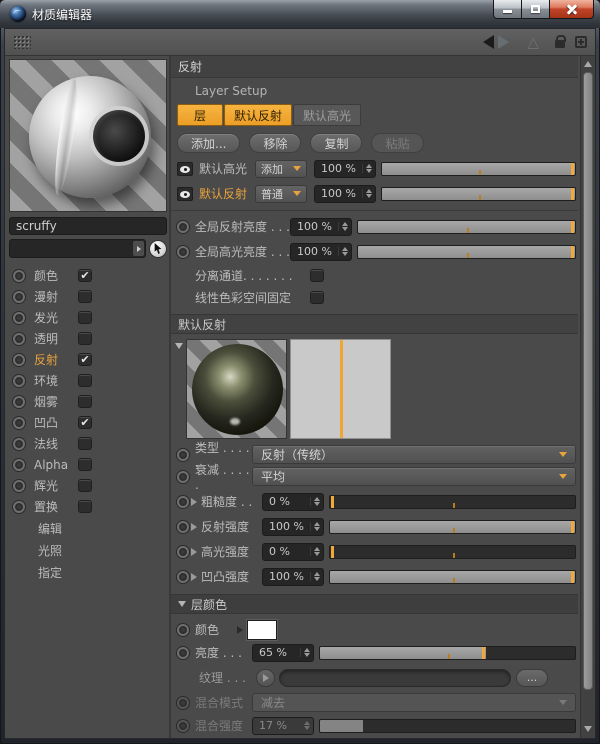 The width and height of the screenshot is (600, 744). Describe the element at coordinates (327, 115) in the screenshot. I see `tab-default-specular: 默认高光` at that location.